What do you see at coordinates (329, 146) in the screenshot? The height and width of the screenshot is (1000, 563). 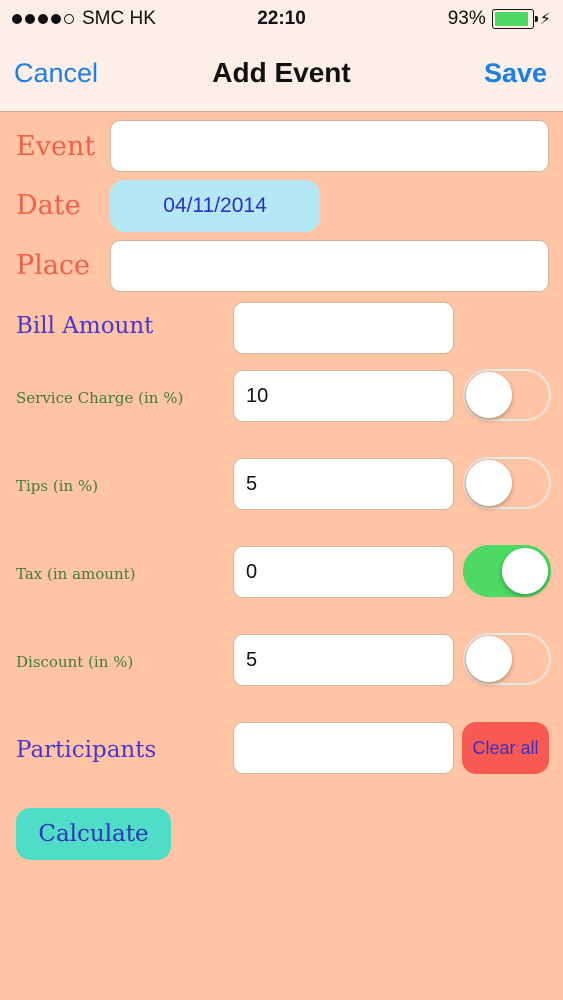 I see `event-input` at bounding box center [329, 146].